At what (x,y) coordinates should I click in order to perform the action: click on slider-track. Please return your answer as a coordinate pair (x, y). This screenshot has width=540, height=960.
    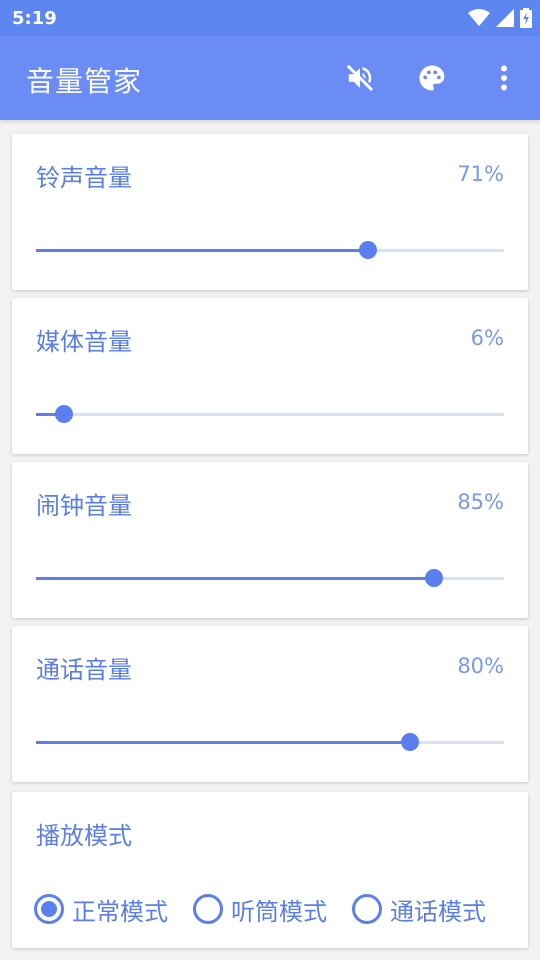
    Looking at the image, I should click on (270, 414).